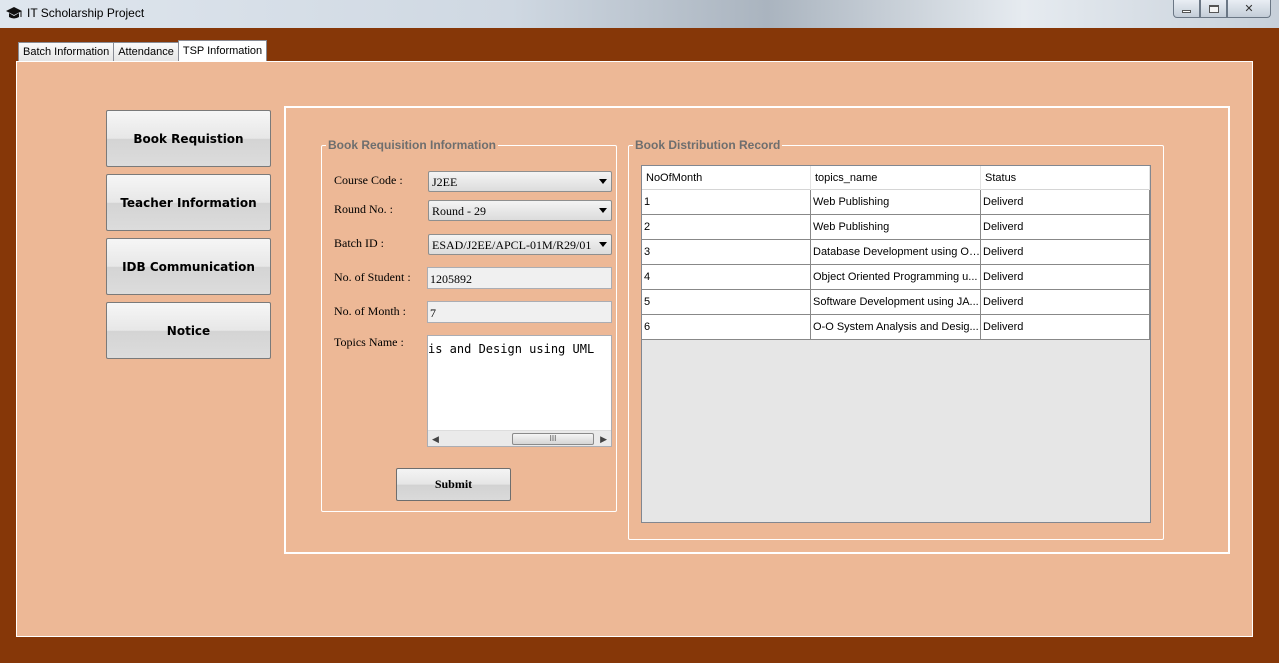 The height and width of the screenshot is (663, 1279). What do you see at coordinates (146, 51) in the screenshot?
I see `tab-attendance: Attendance` at bounding box center [146, 51].